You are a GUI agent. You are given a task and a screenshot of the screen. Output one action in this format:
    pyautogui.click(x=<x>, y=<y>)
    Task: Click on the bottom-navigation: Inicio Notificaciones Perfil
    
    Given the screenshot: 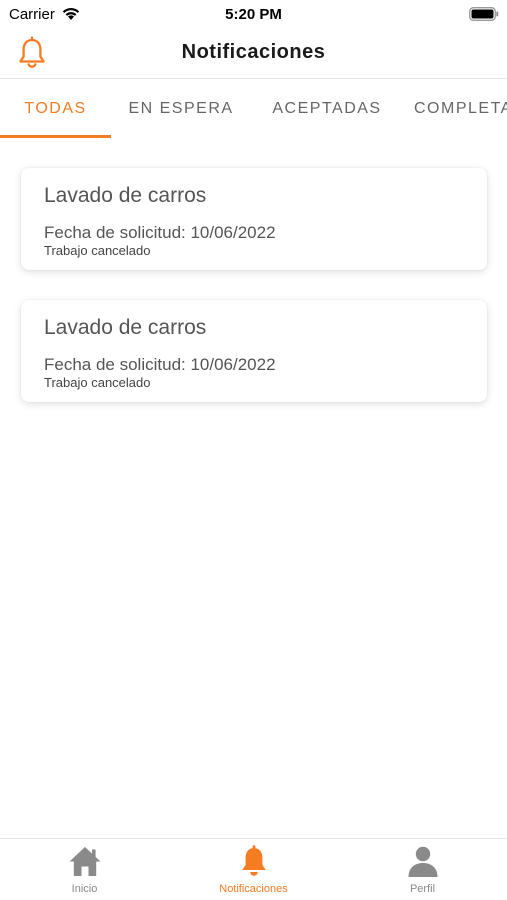 What is the action you would take?
    pyautogui.click(x=253, y=869)
    